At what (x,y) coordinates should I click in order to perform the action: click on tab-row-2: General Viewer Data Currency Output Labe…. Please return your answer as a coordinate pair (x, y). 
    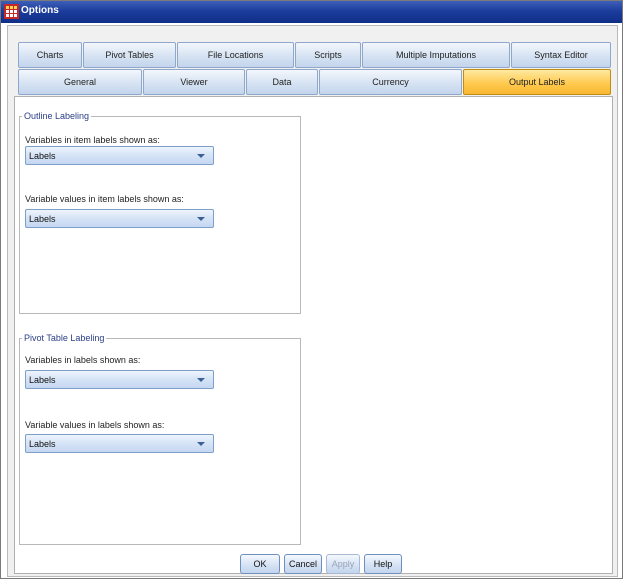
    Looking at the image, I should click on (315, 82).